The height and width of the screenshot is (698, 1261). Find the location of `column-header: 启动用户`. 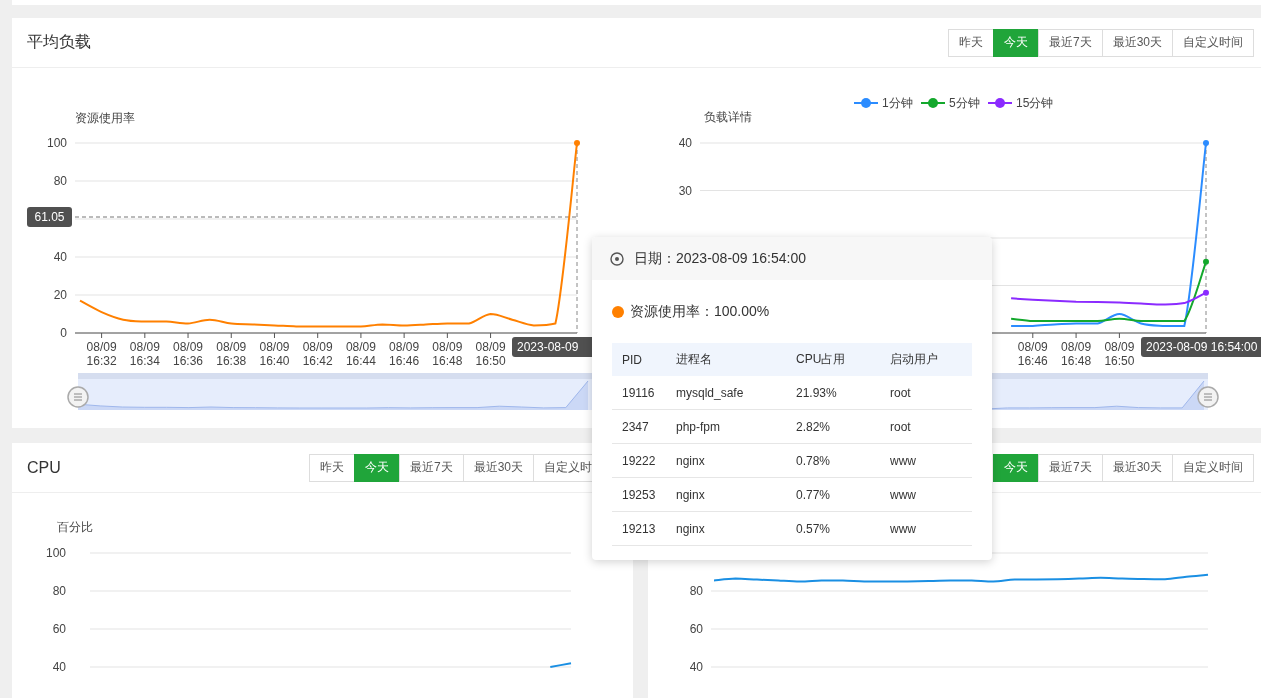

column-header: 启动用户 is located at coordinates (914, 359).